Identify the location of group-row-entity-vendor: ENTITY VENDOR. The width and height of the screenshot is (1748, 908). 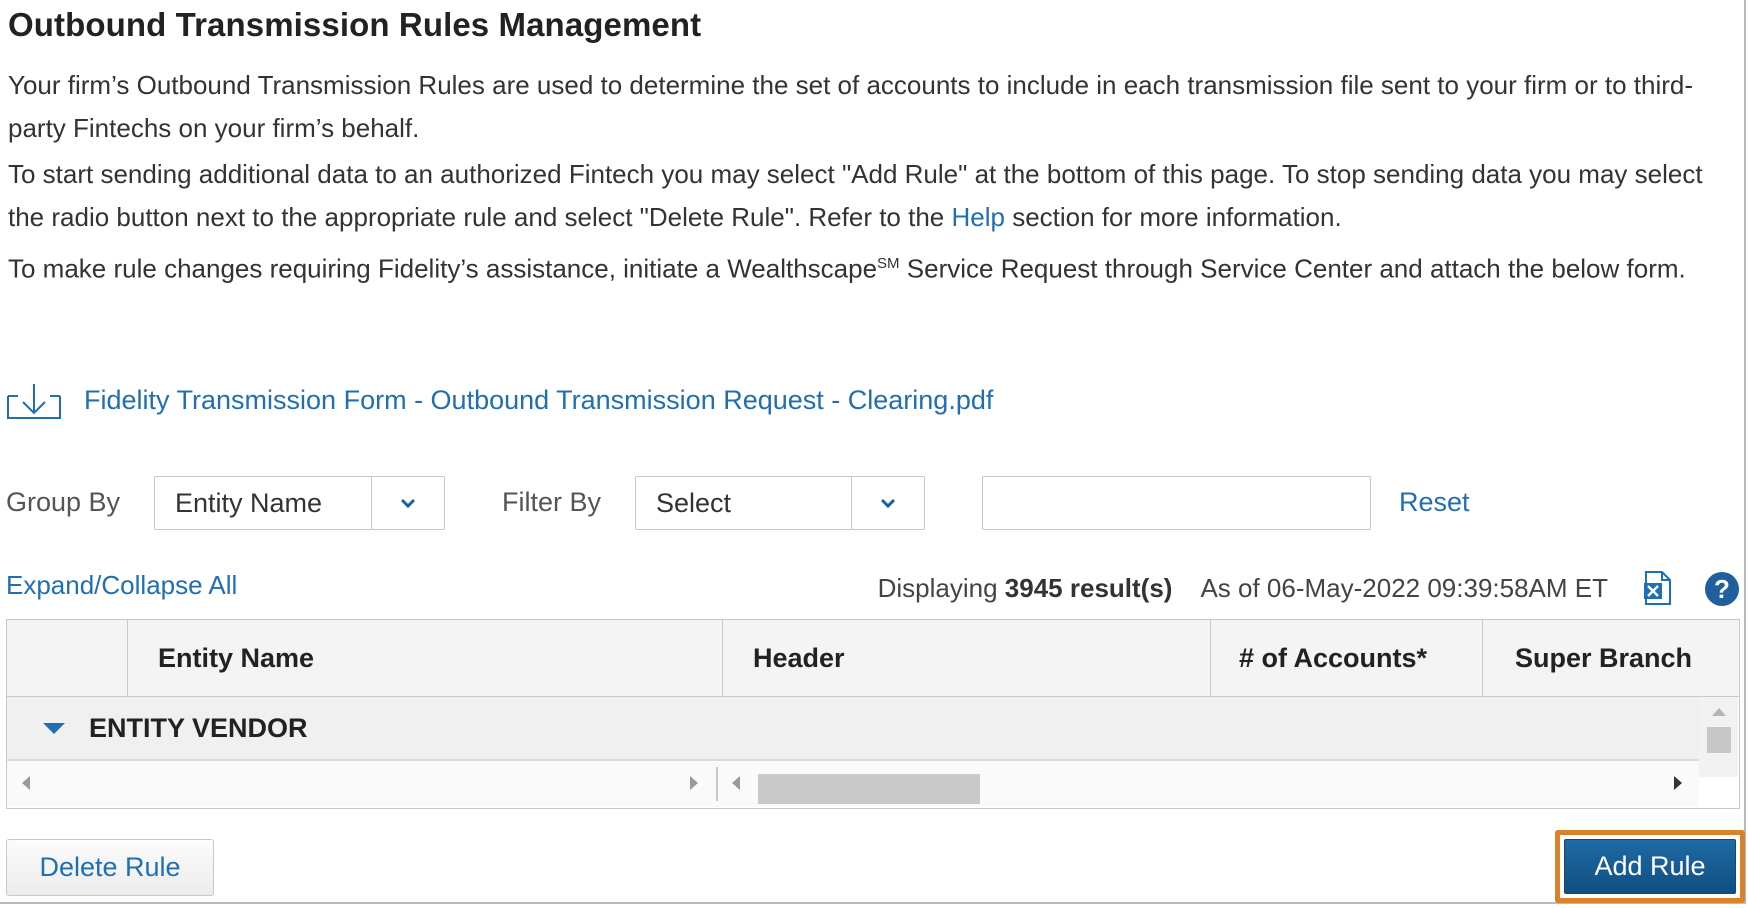
(853, 728).